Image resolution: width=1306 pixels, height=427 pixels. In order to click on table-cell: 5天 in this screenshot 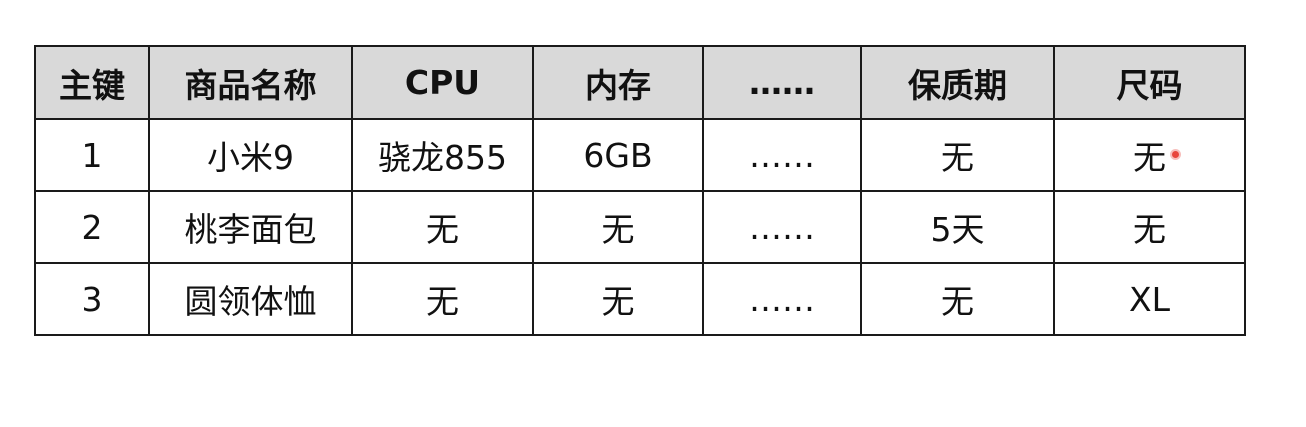, I will do `click(957, 227)`.